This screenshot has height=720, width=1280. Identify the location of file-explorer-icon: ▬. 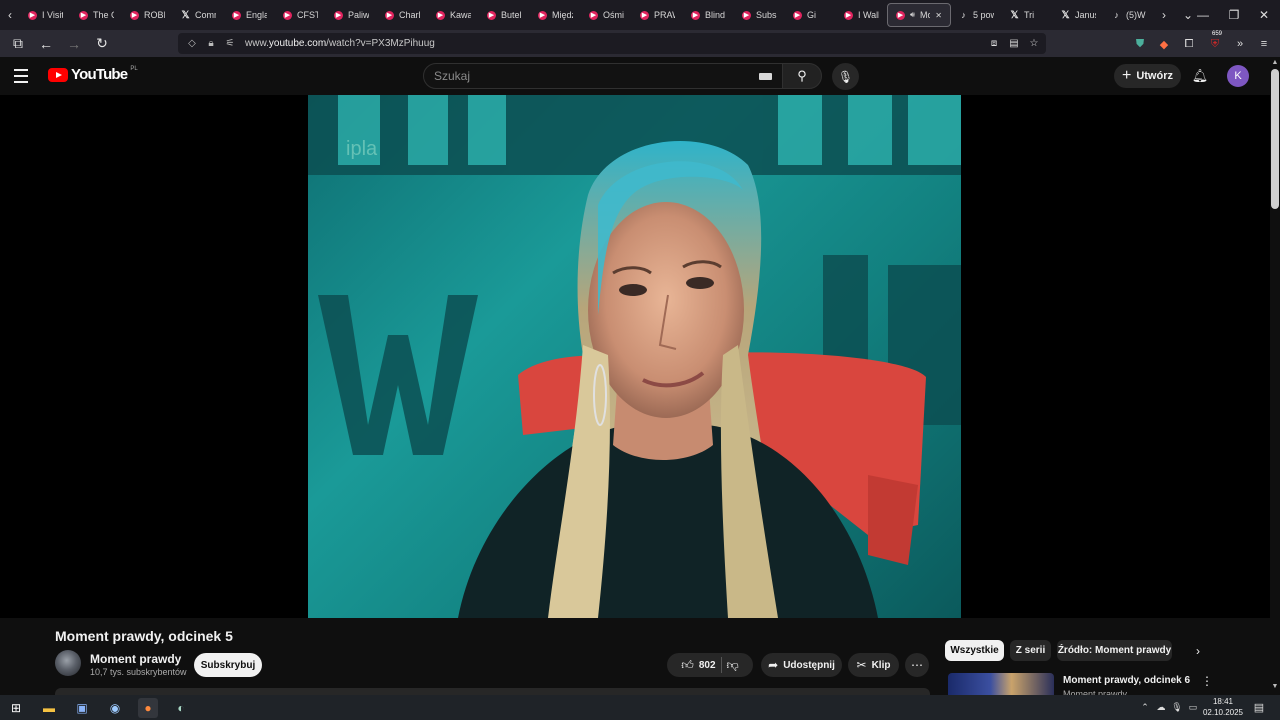
(49, 708).